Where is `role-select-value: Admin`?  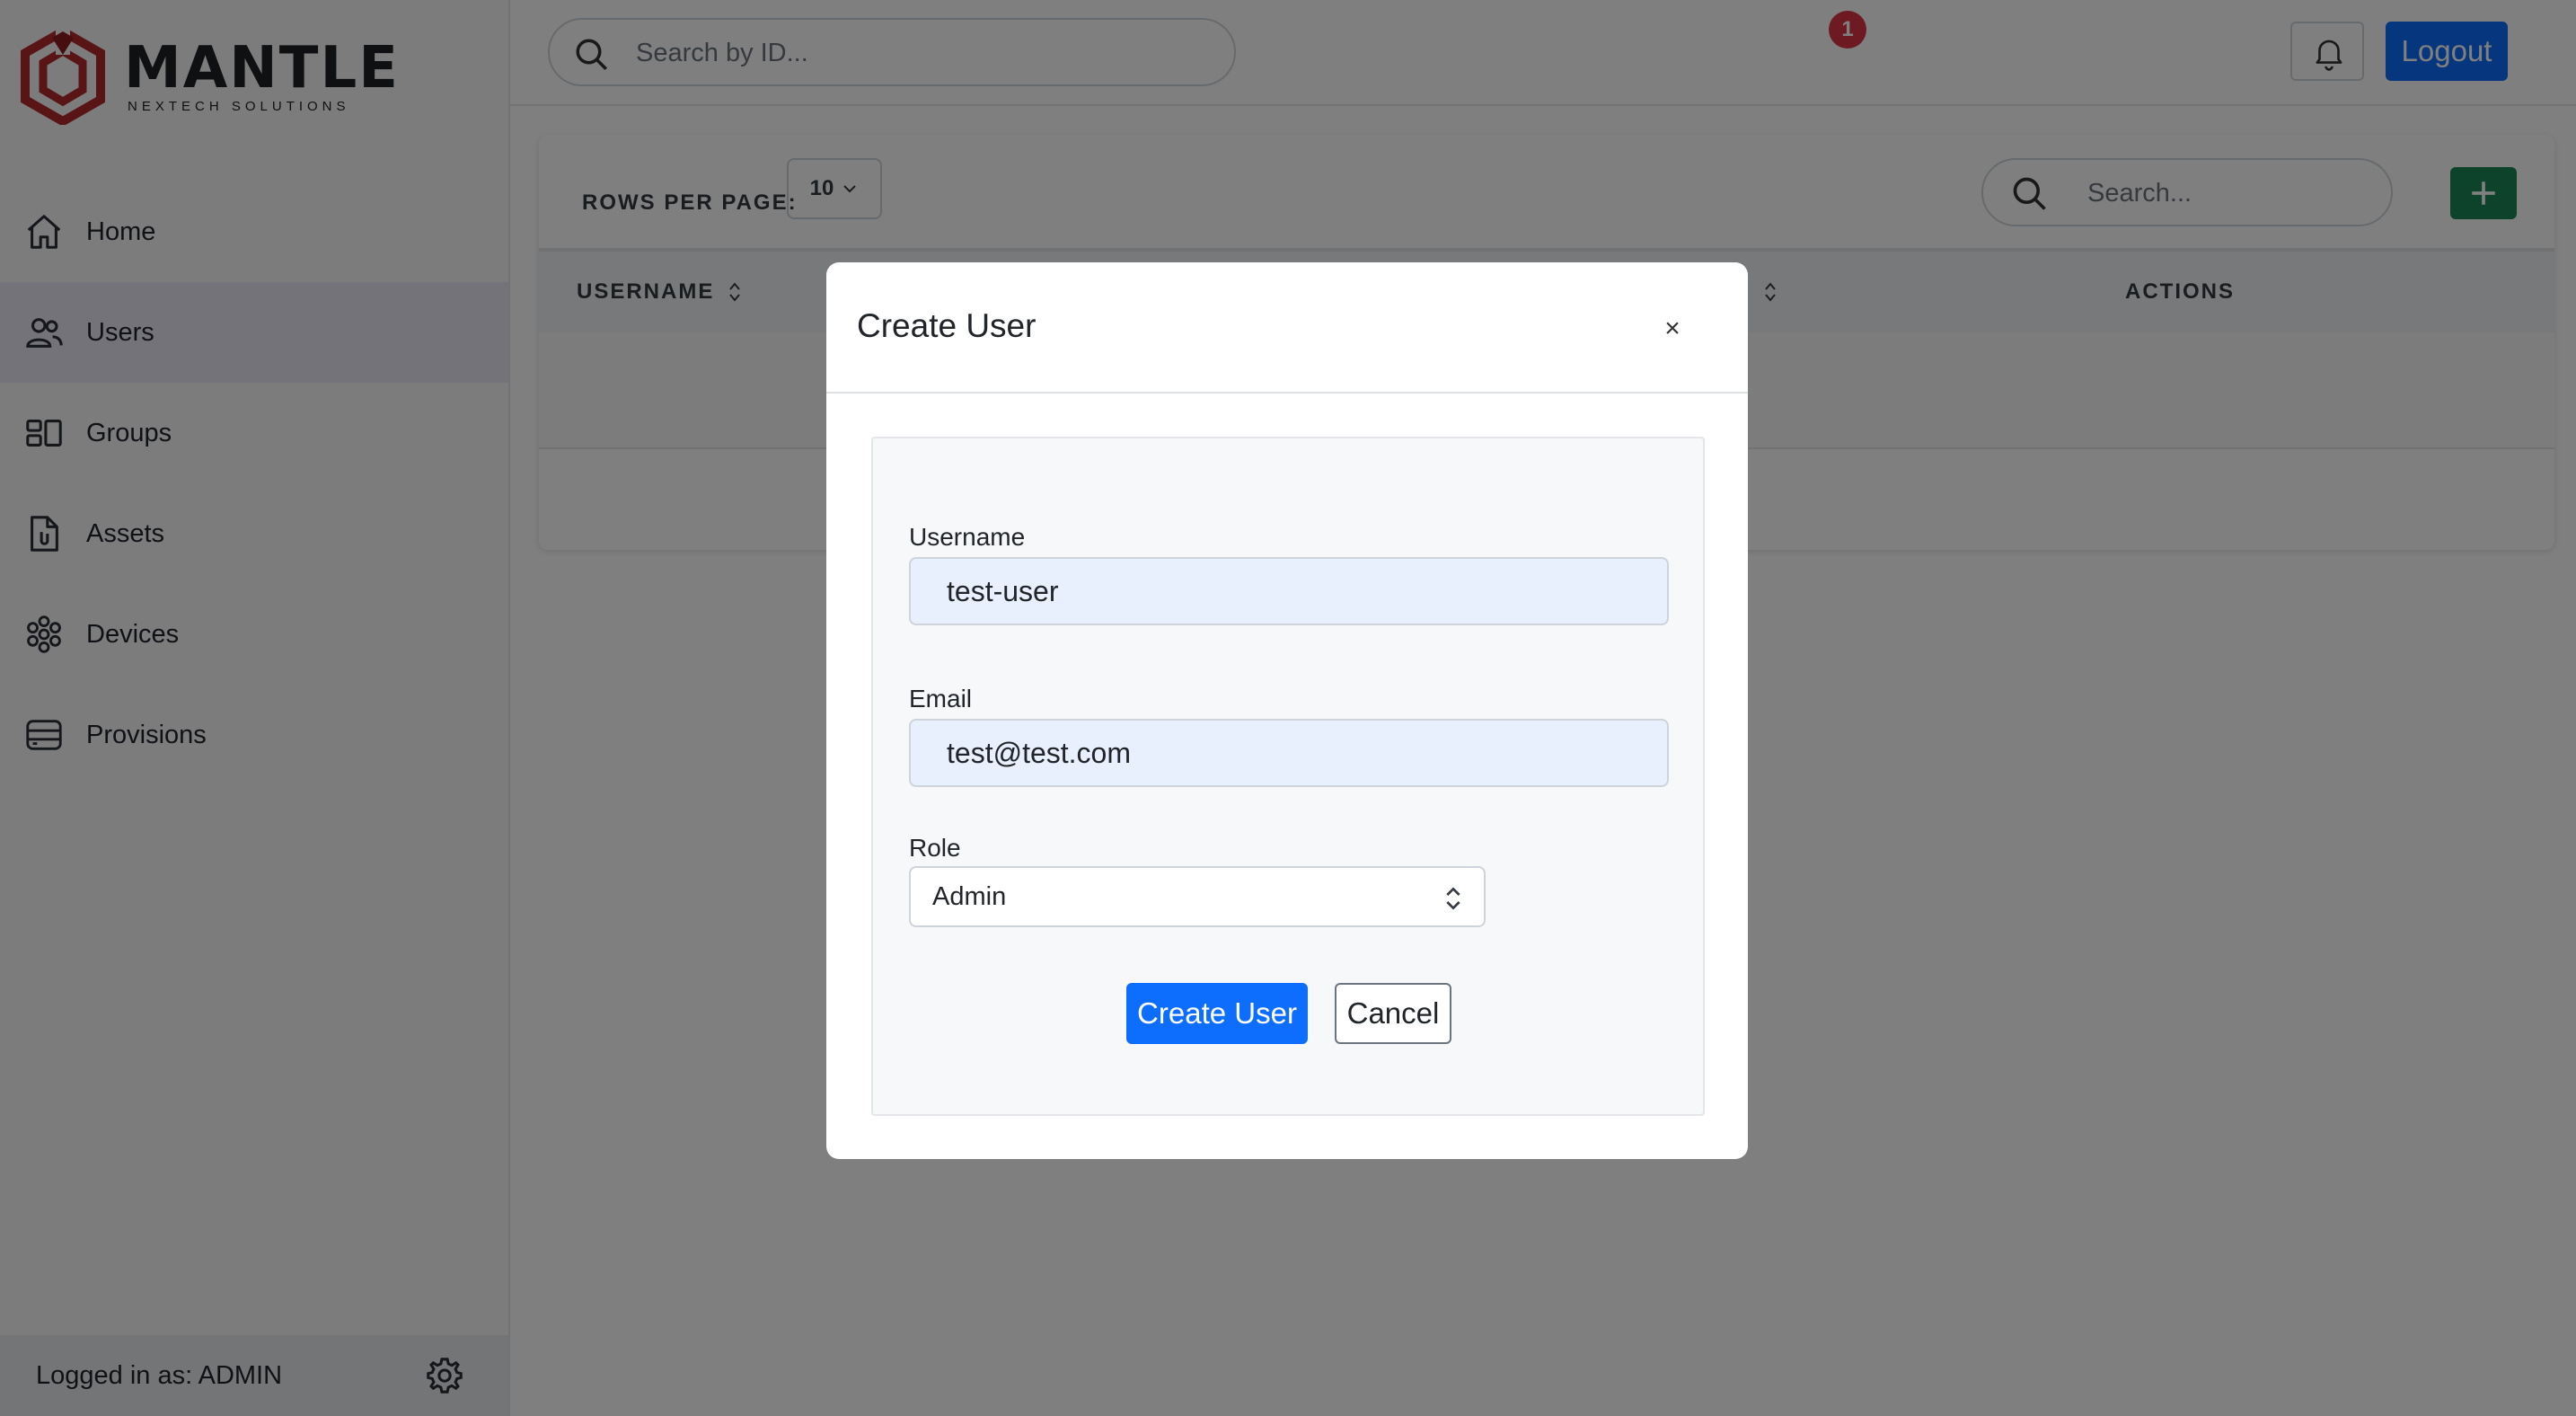 role-select-value: Admin is located at coordinates (969, 896).